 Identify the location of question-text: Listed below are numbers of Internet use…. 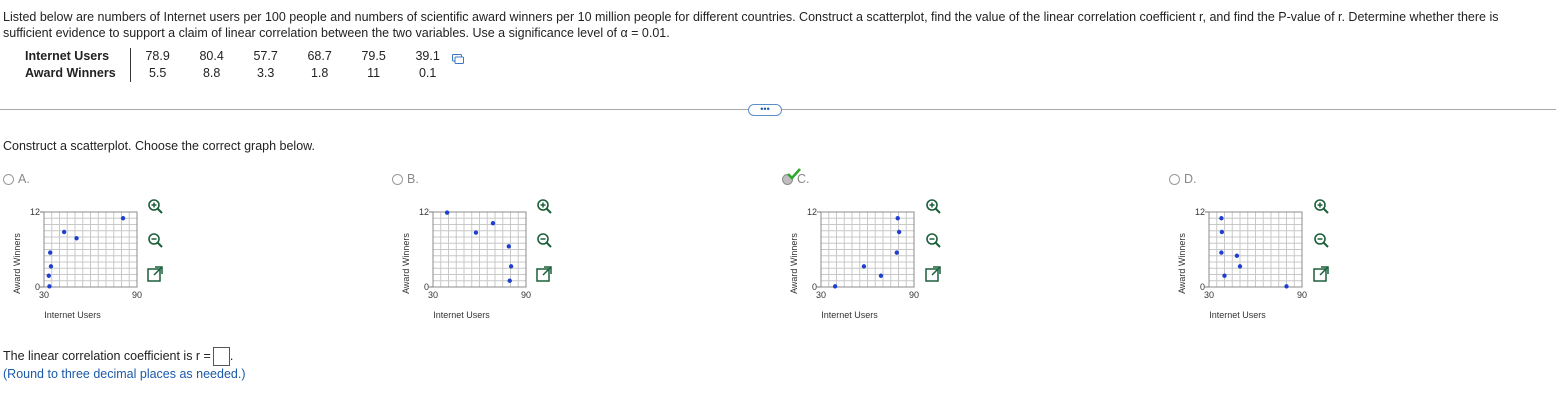
(751, 25).